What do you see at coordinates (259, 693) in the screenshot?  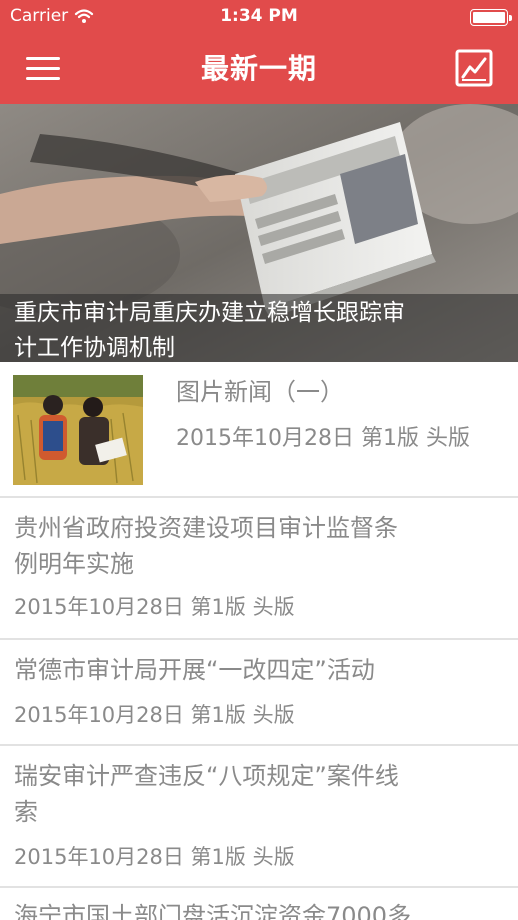 I see `list-item: 常德市审计局开展“一改四定”活动 2015年10月28日 第1版 头版` at bounding box center [259, 693].